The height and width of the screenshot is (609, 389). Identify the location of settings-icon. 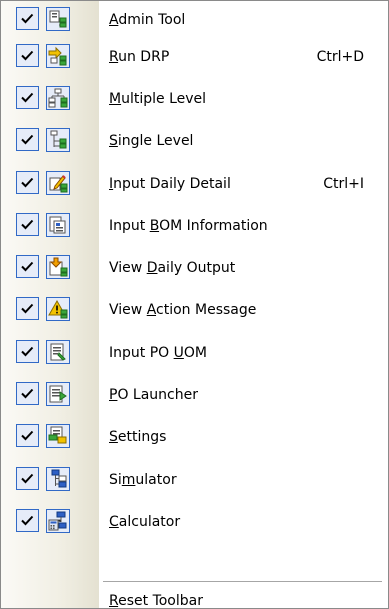
(58, 436).